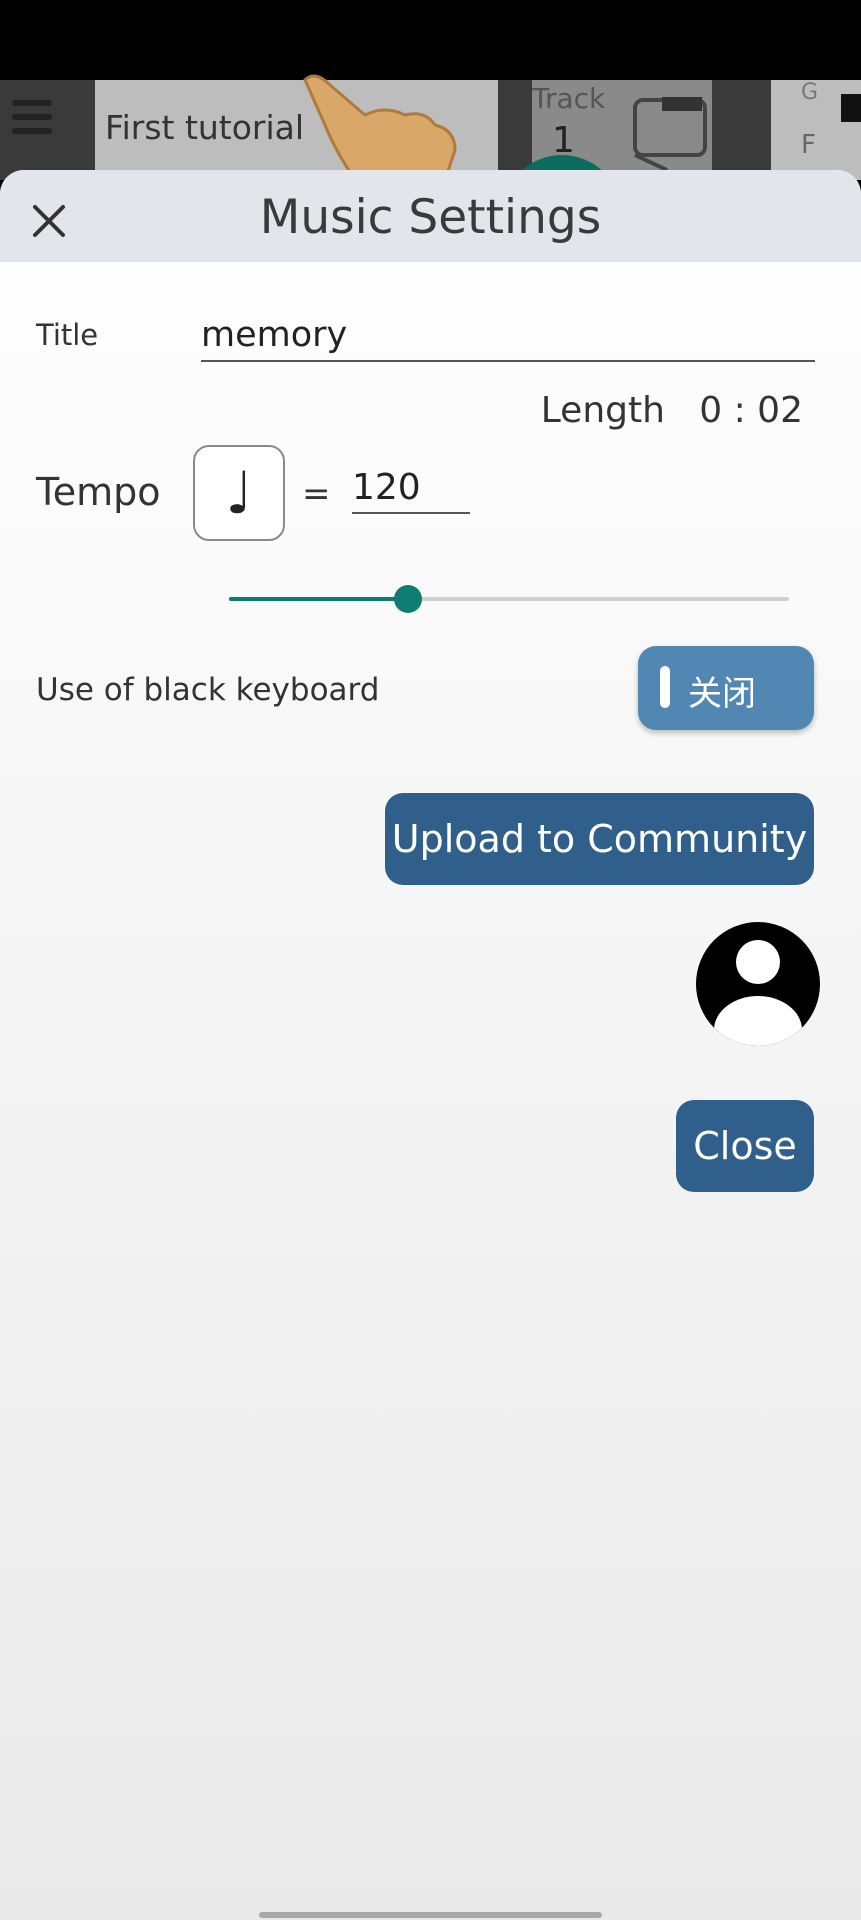  What do you see at coordinates (751, 410) in the screenshot?
I see `length-value: 0 : 02` at bounding box center [751, 410].